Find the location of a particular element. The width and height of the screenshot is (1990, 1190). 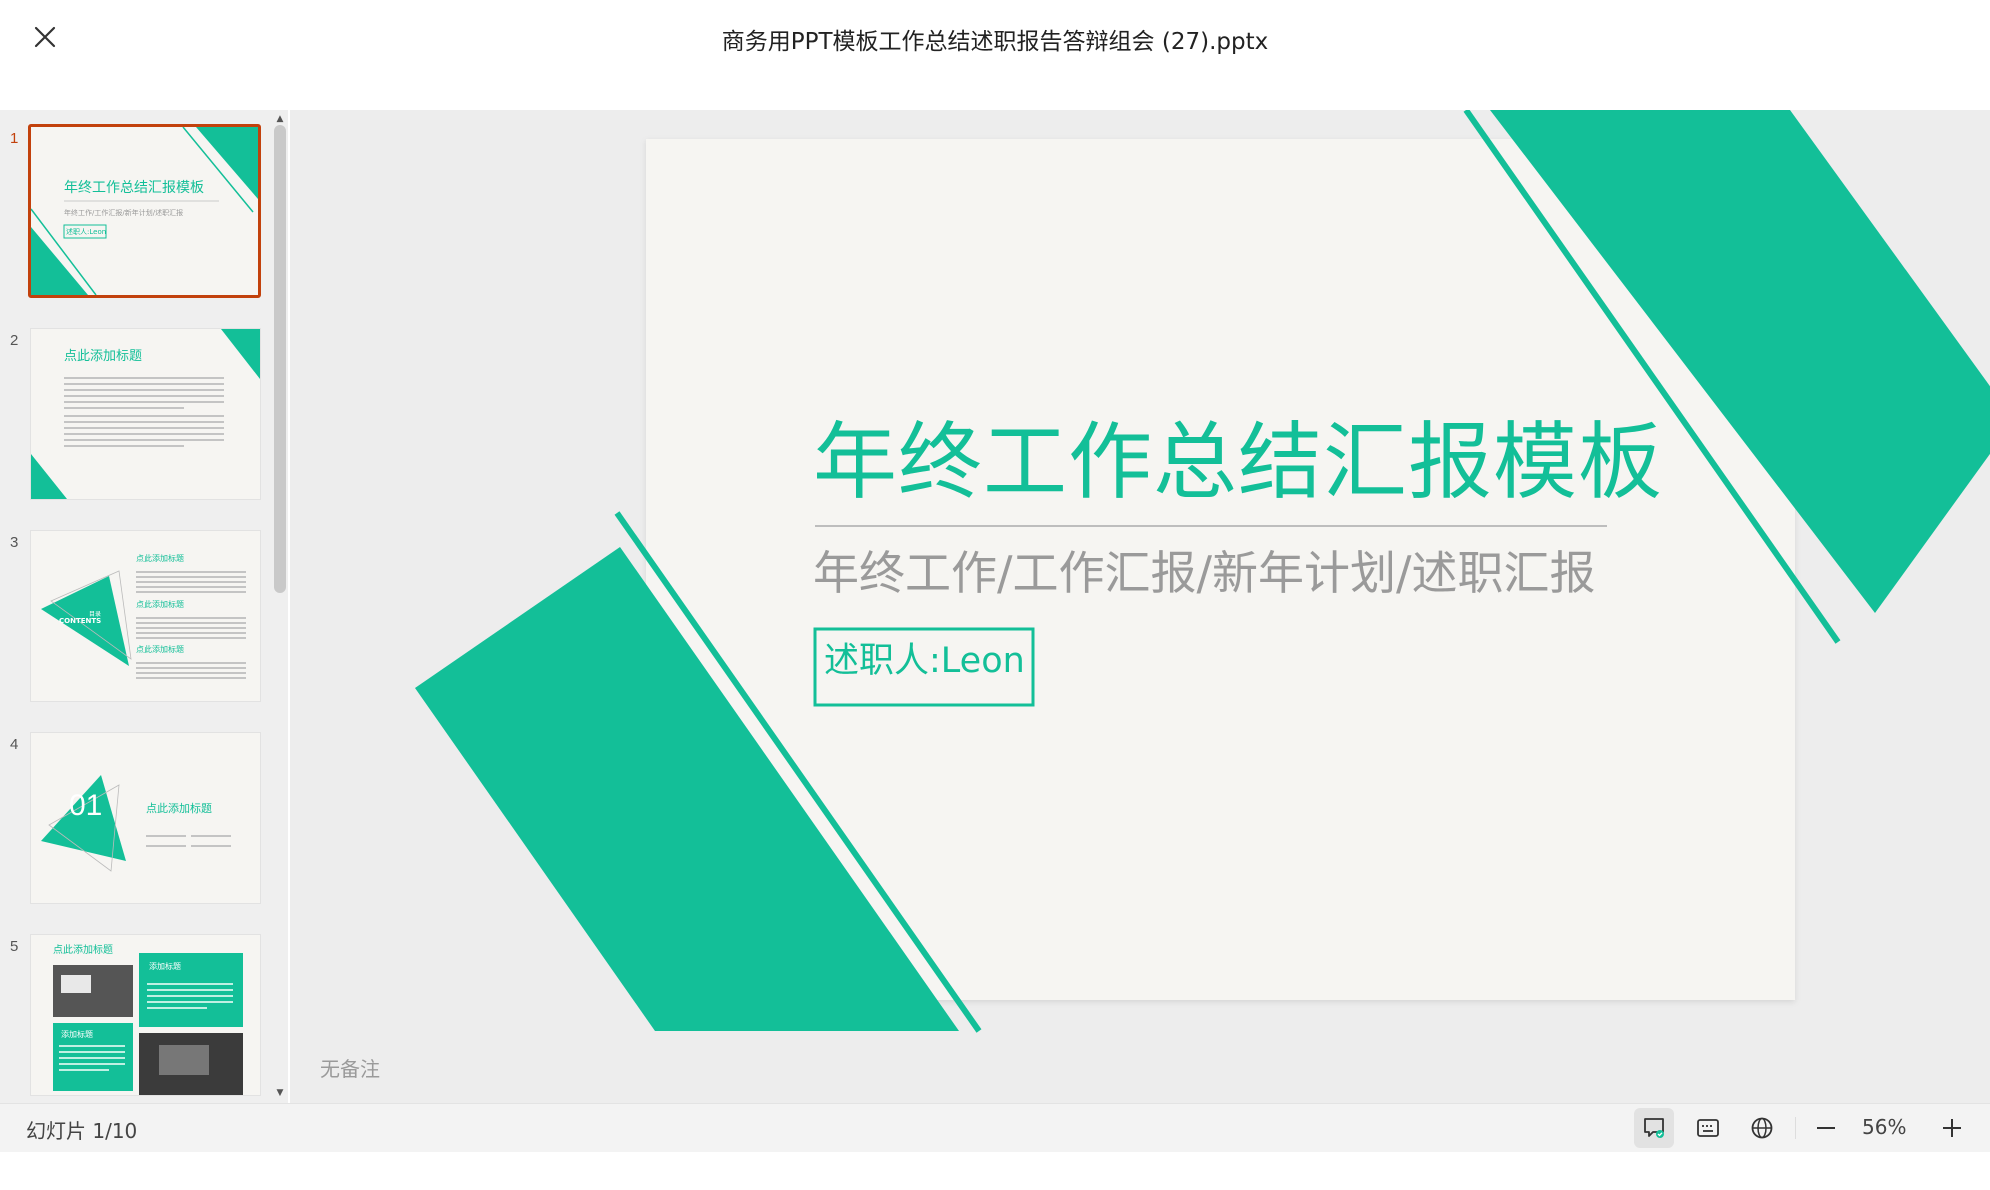

scrollbar-thumb is located at coordinates (280, 359).